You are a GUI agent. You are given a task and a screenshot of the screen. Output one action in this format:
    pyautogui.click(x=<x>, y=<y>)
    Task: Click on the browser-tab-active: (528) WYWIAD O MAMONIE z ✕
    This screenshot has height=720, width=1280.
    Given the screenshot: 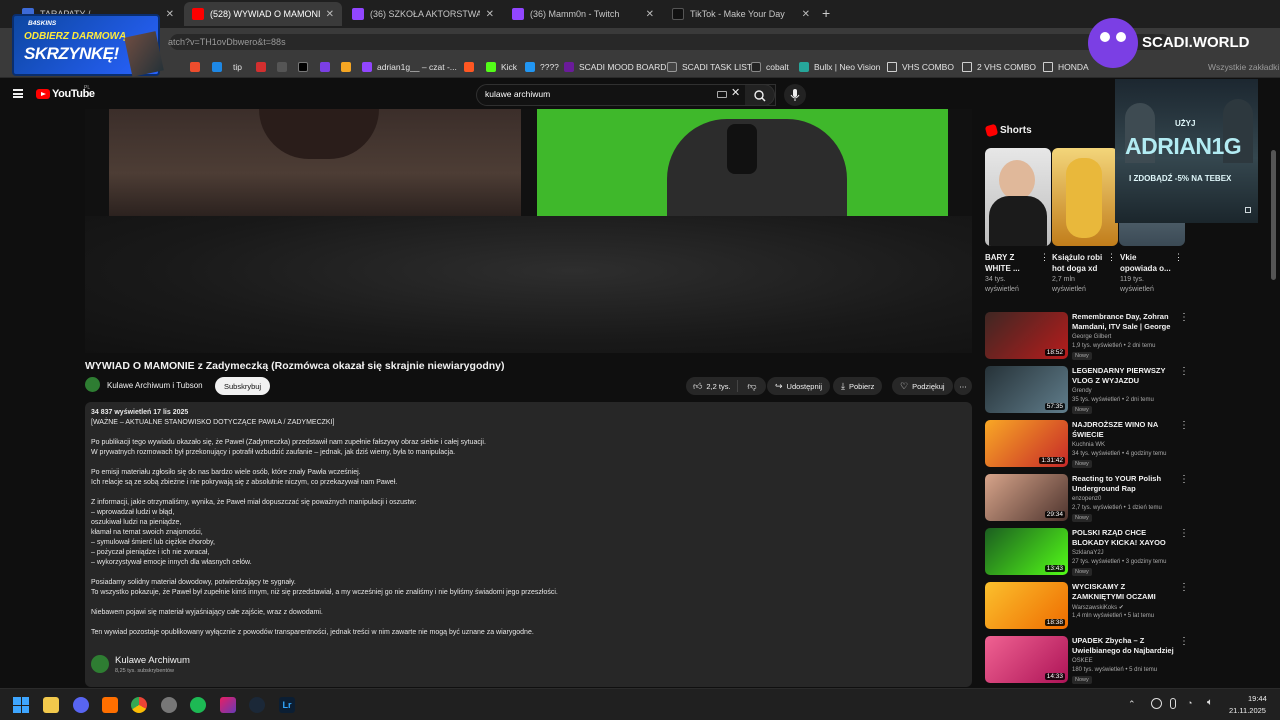 What is the action you would take?
    pyautogui.click(x=263, y=14)
    